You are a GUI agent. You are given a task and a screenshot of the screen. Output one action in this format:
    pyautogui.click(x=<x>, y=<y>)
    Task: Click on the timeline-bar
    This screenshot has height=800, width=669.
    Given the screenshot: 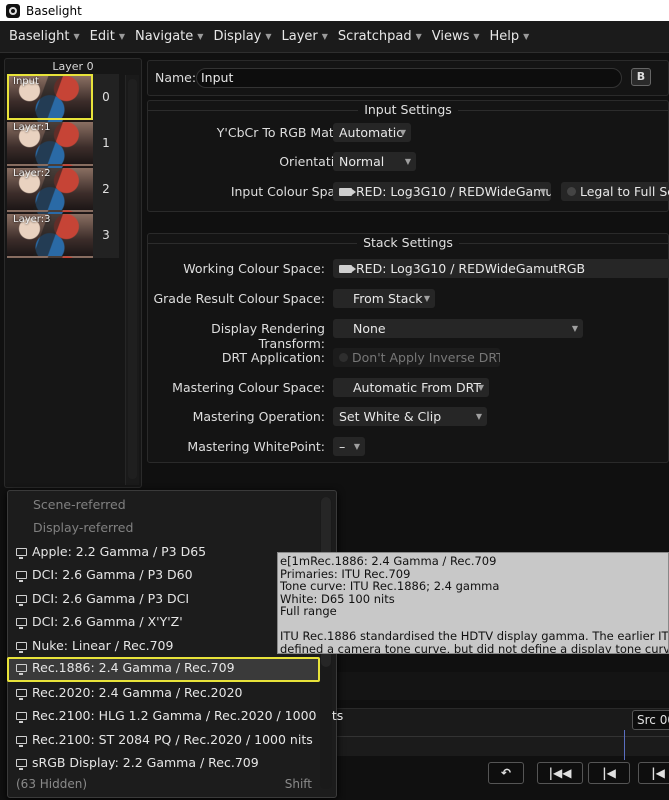 What is the action you would take?
    pyautogui.click(x=502, y=746)
    